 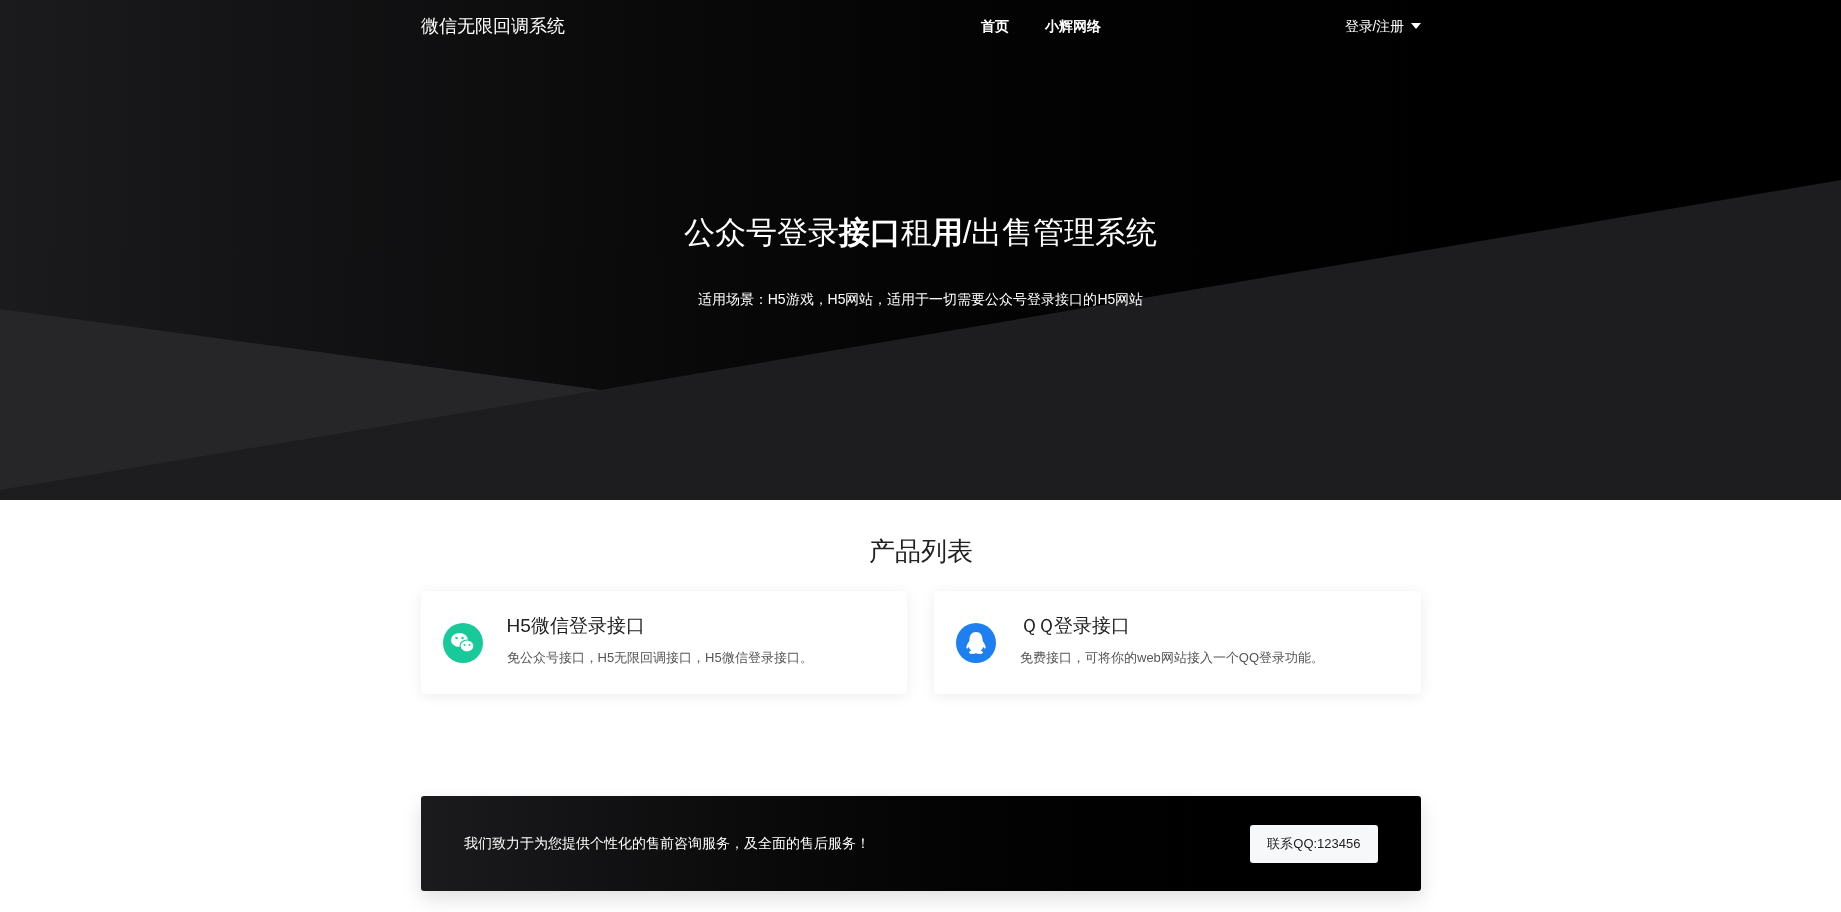 I want to click on brand-link: 微信无限回调系统, so click(x=700, y=26).